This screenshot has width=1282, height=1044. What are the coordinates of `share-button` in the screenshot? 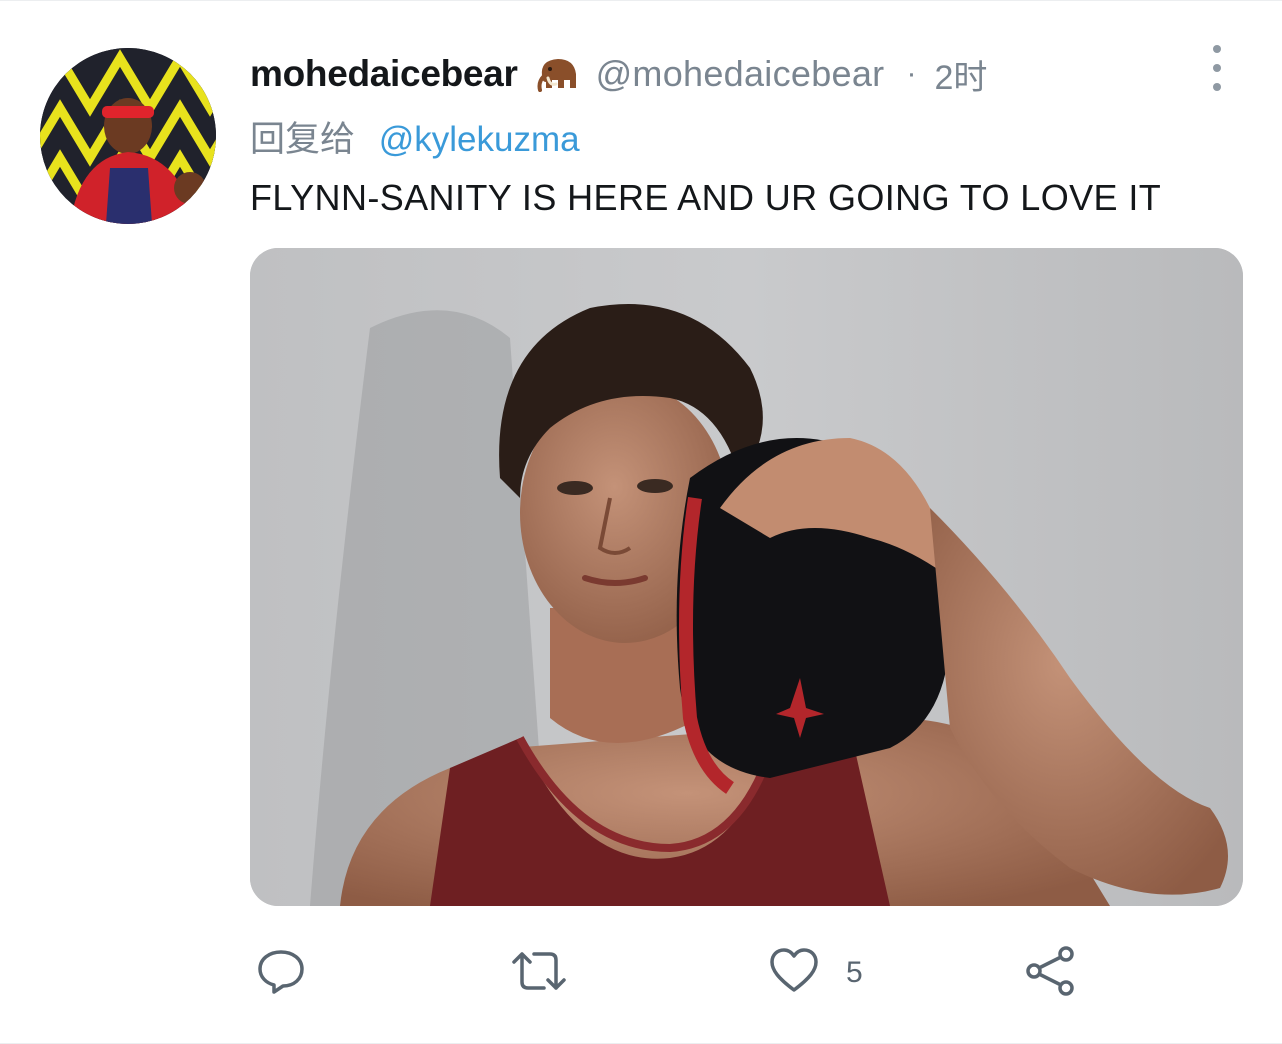 It's located at (1051, 973).